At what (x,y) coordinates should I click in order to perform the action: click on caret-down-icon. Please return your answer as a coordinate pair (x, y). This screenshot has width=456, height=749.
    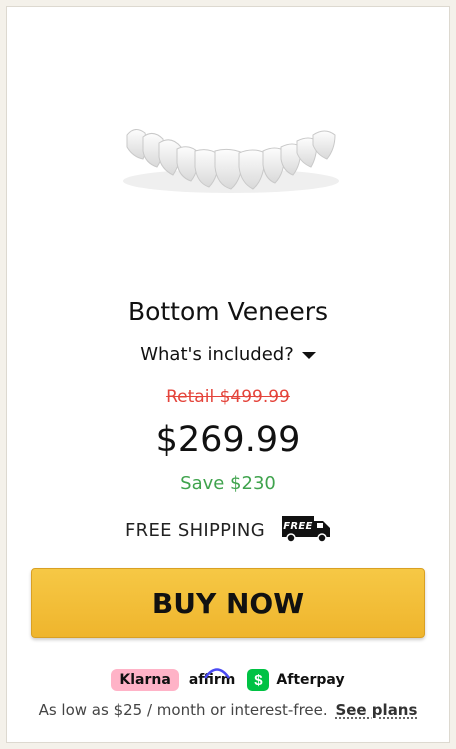
    Looking at the image, I should click on (308, 355).